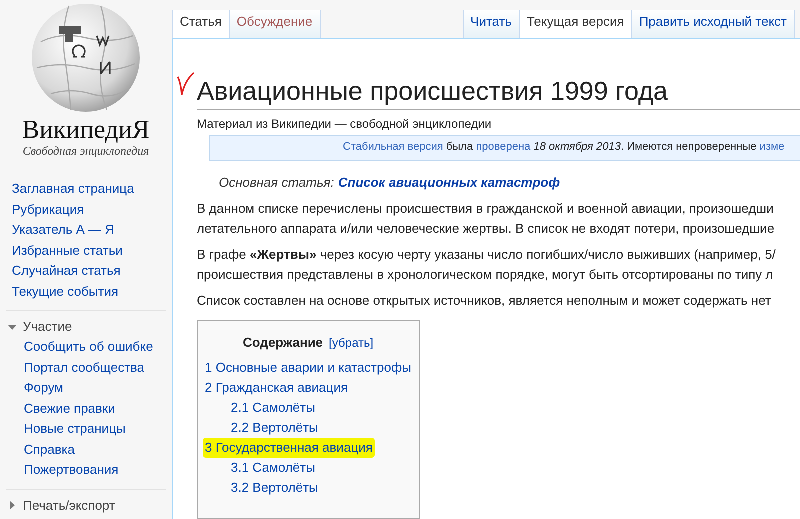  What do you see at coordinates (47, 327) in the screenshot?
I see `sidebar-section-heading: Участие` at bounding box center [47, 327].